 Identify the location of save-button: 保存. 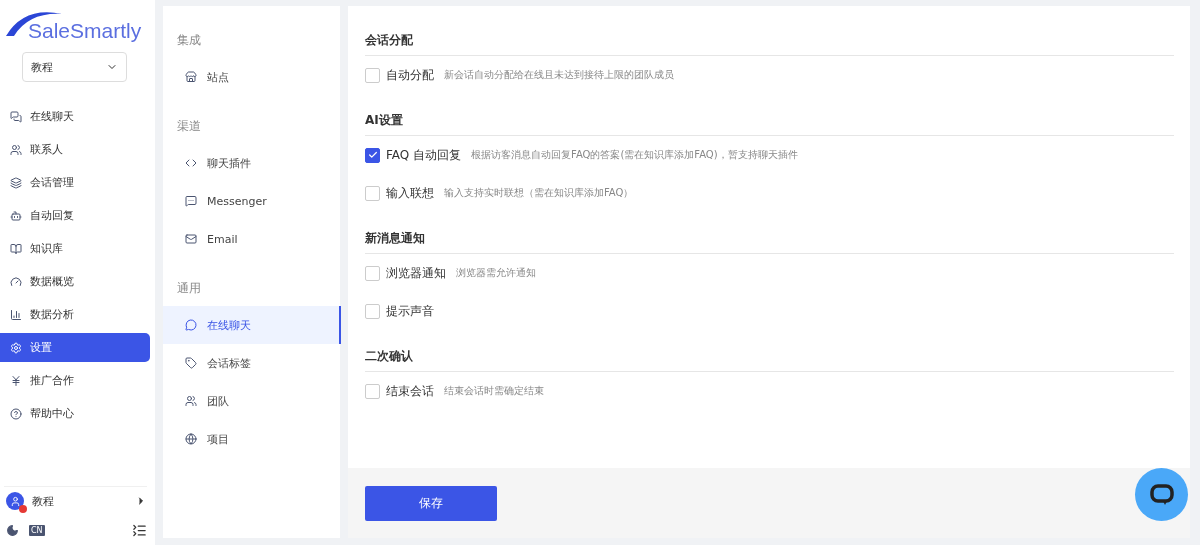
(431, 503).